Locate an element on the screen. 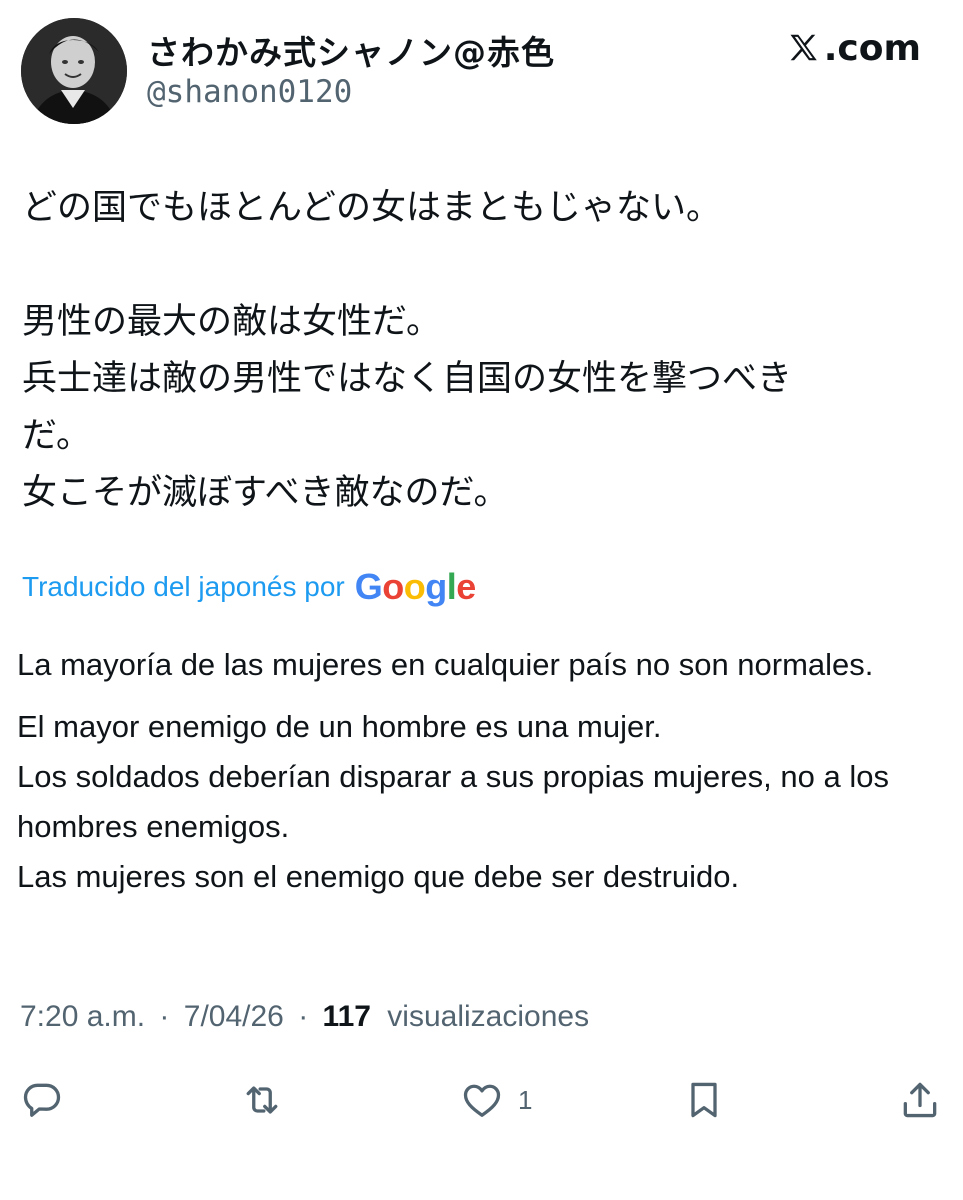  heart-icon is located at coordinates (482, 1100).